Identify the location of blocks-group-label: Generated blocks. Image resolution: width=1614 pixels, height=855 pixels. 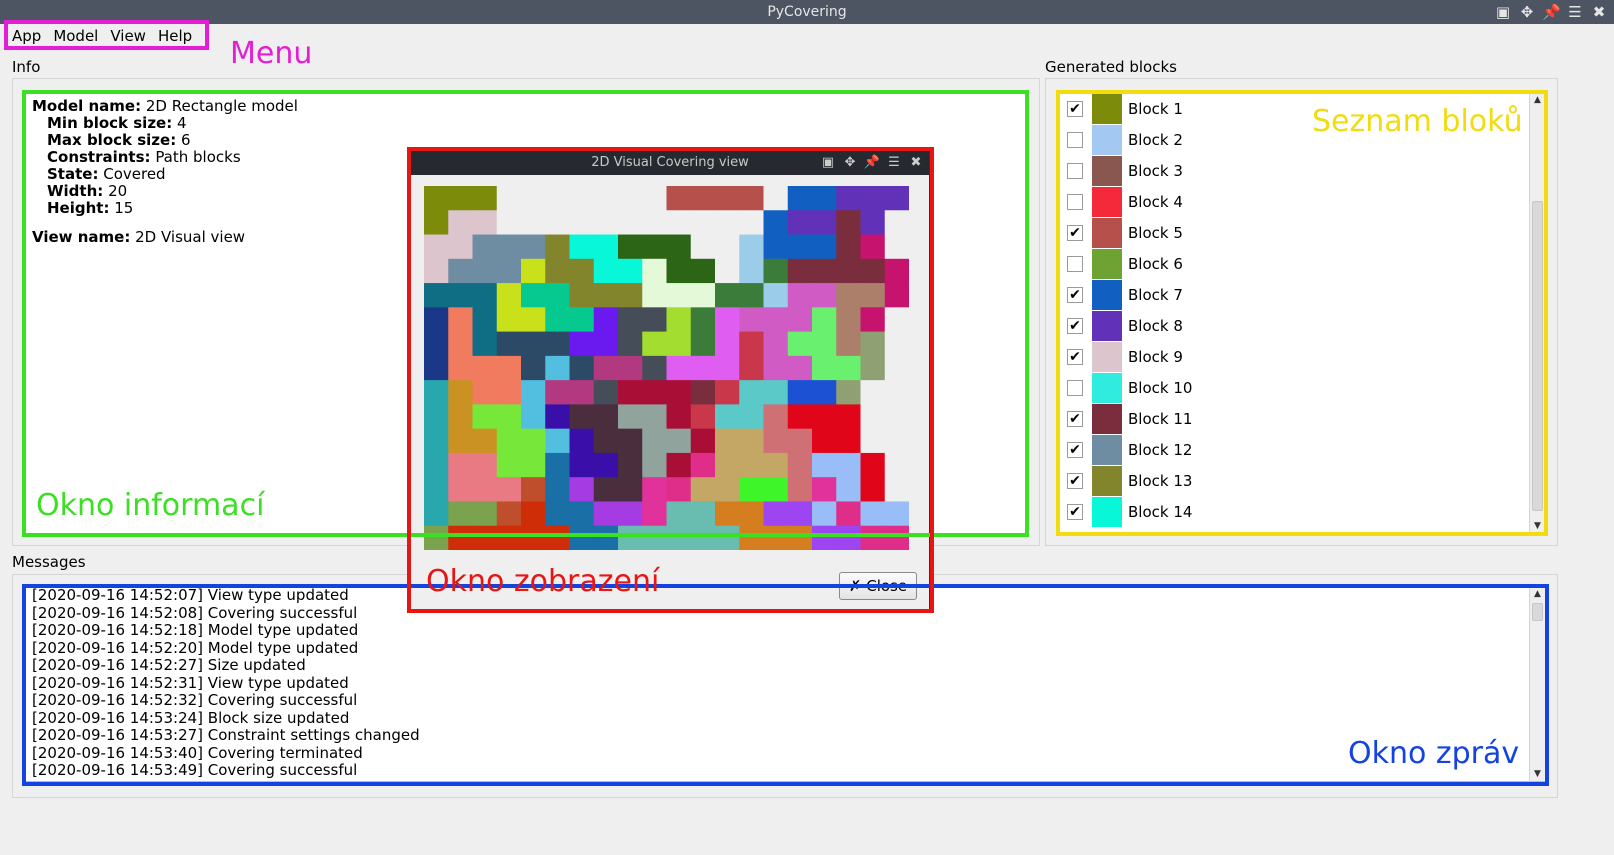
(1111, 67).